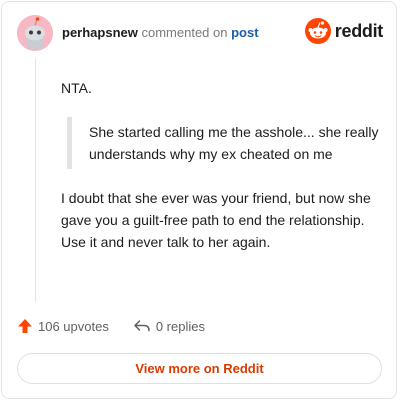  Describe the element at coordinates (35, 180) in the screenshot. I see `thread-line` at that location.